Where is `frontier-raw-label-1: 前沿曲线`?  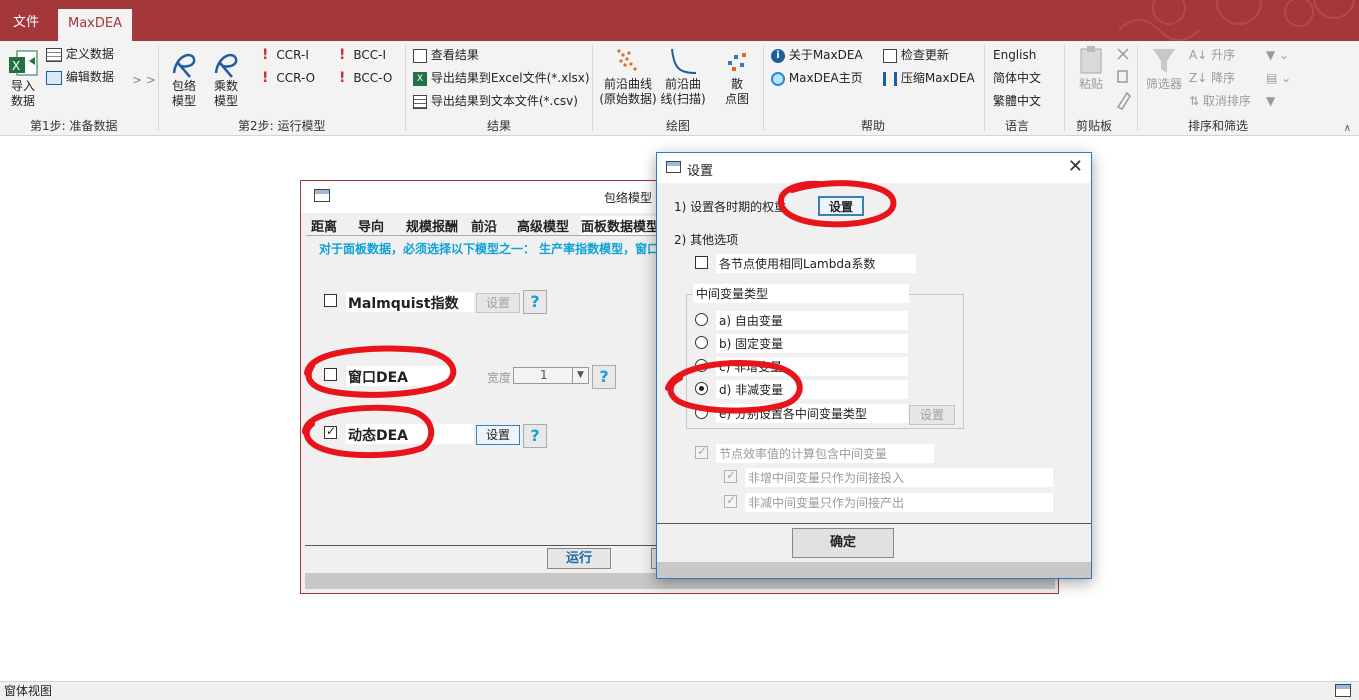
frontier-raw-label-1: 前沿曲线 is located at coordinates (627, 84).